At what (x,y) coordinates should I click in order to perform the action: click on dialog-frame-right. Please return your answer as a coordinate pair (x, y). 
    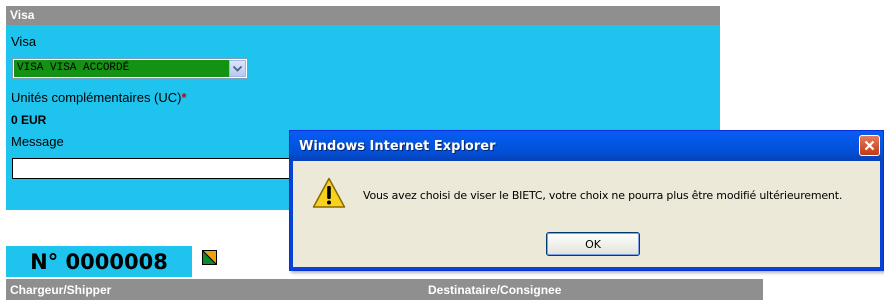
    Looking at the image, I should click on (881, 216).